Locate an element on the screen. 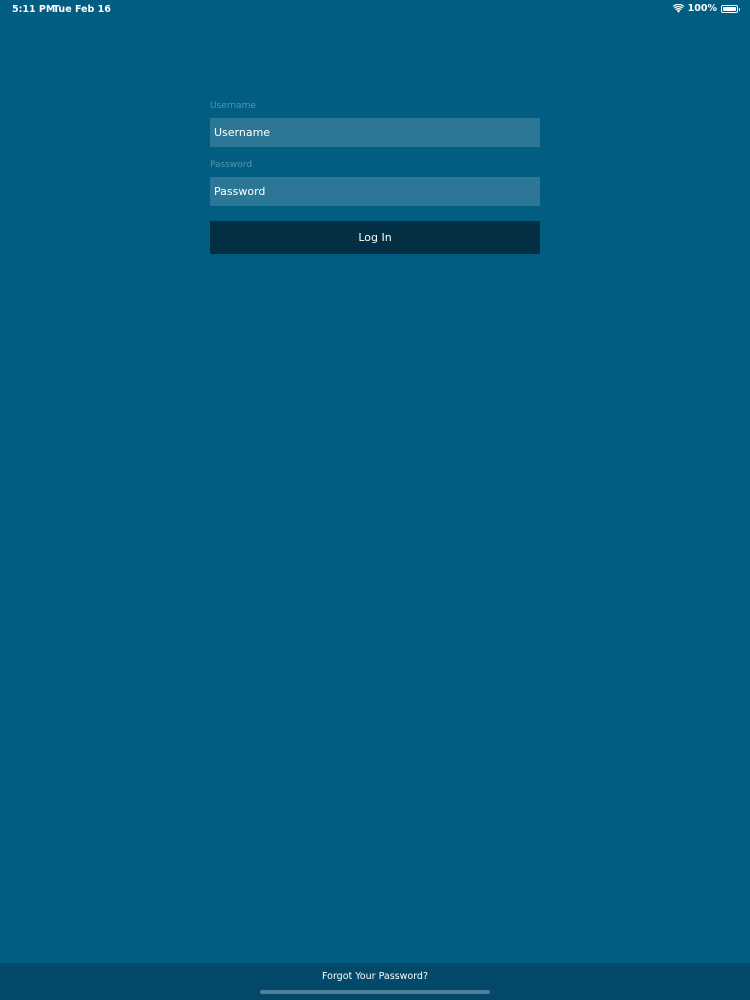 This screenshot has height=1000, width=750. wifi-icon is located at coordinates (678, 8).